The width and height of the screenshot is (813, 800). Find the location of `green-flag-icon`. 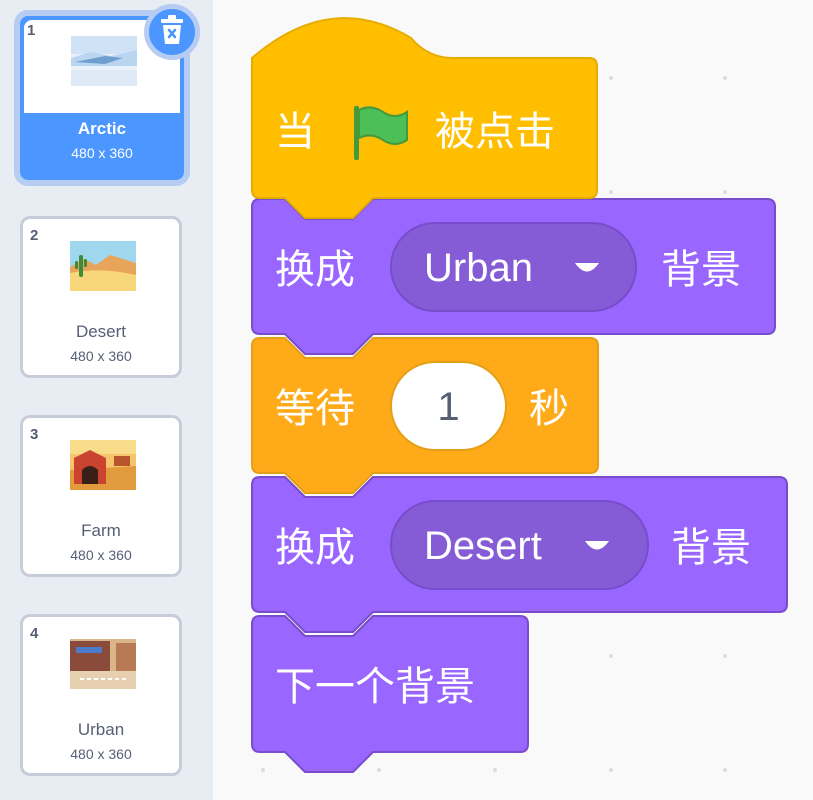

green-flag-icon is located at coordinates (380, 135).